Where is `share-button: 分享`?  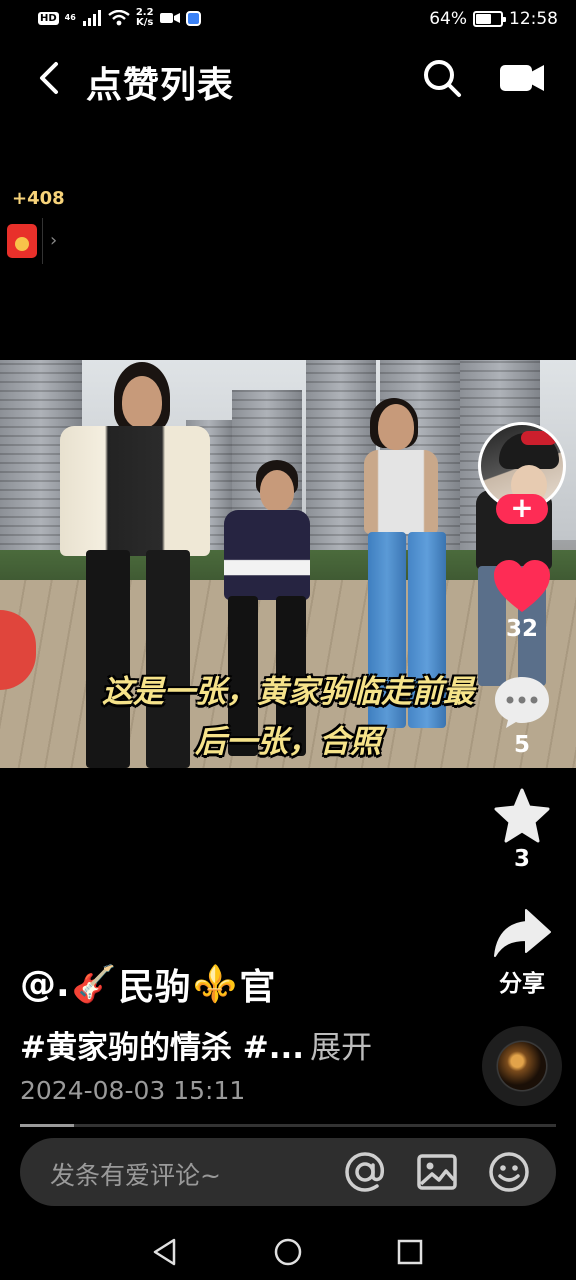
share-button: 分享 is located at coordinates (522, 952).